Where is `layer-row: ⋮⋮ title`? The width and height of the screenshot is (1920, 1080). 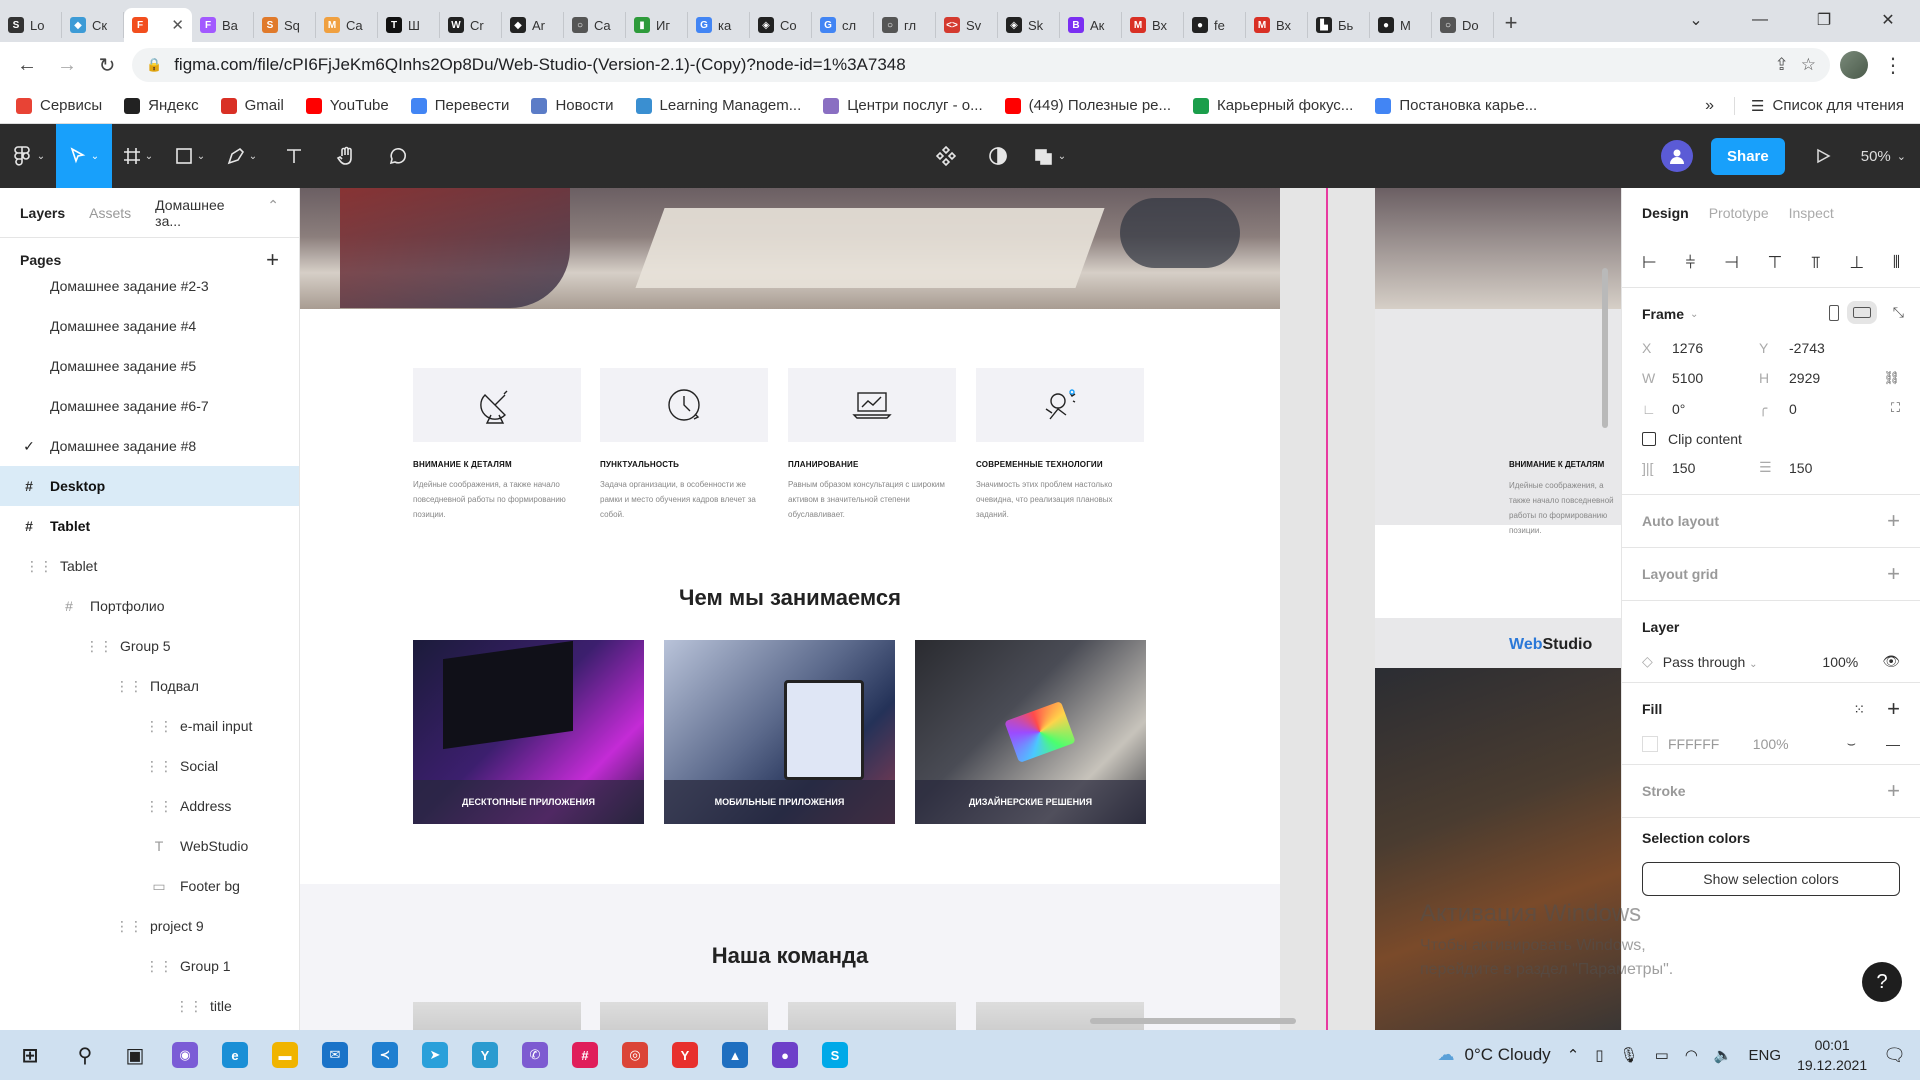
layer-row: ⋮⋮ title is located at coordinates (149, 1006).